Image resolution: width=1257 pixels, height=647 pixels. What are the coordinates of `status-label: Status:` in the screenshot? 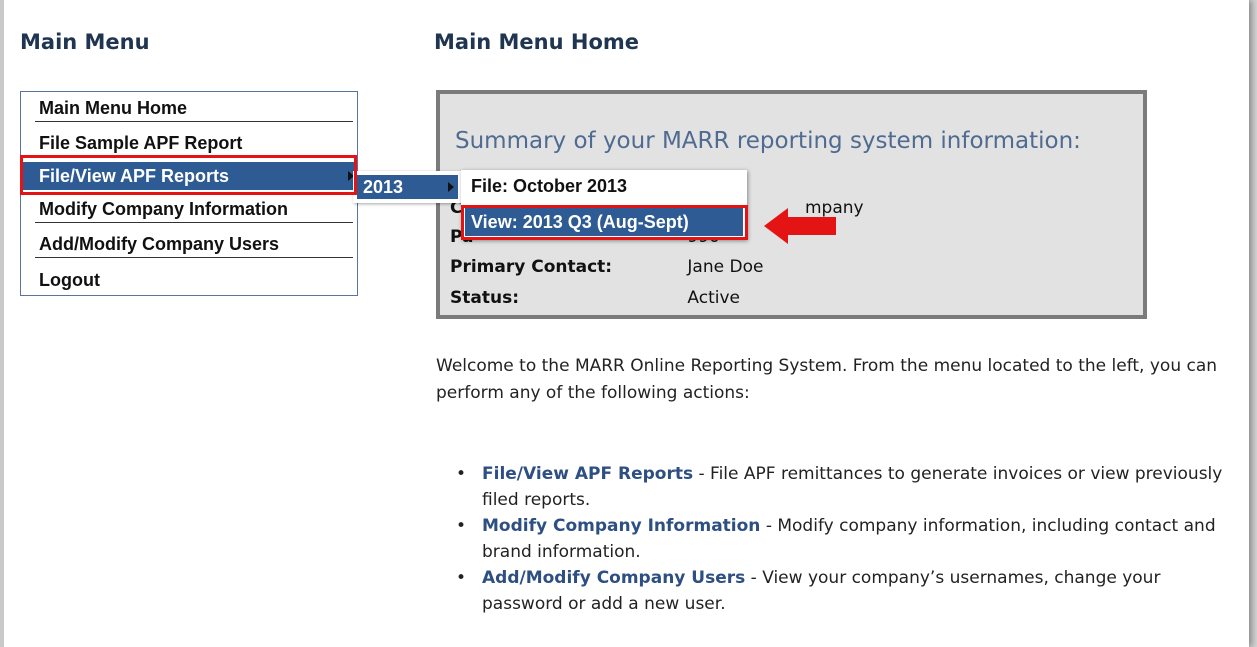 It's located at (484, 298).